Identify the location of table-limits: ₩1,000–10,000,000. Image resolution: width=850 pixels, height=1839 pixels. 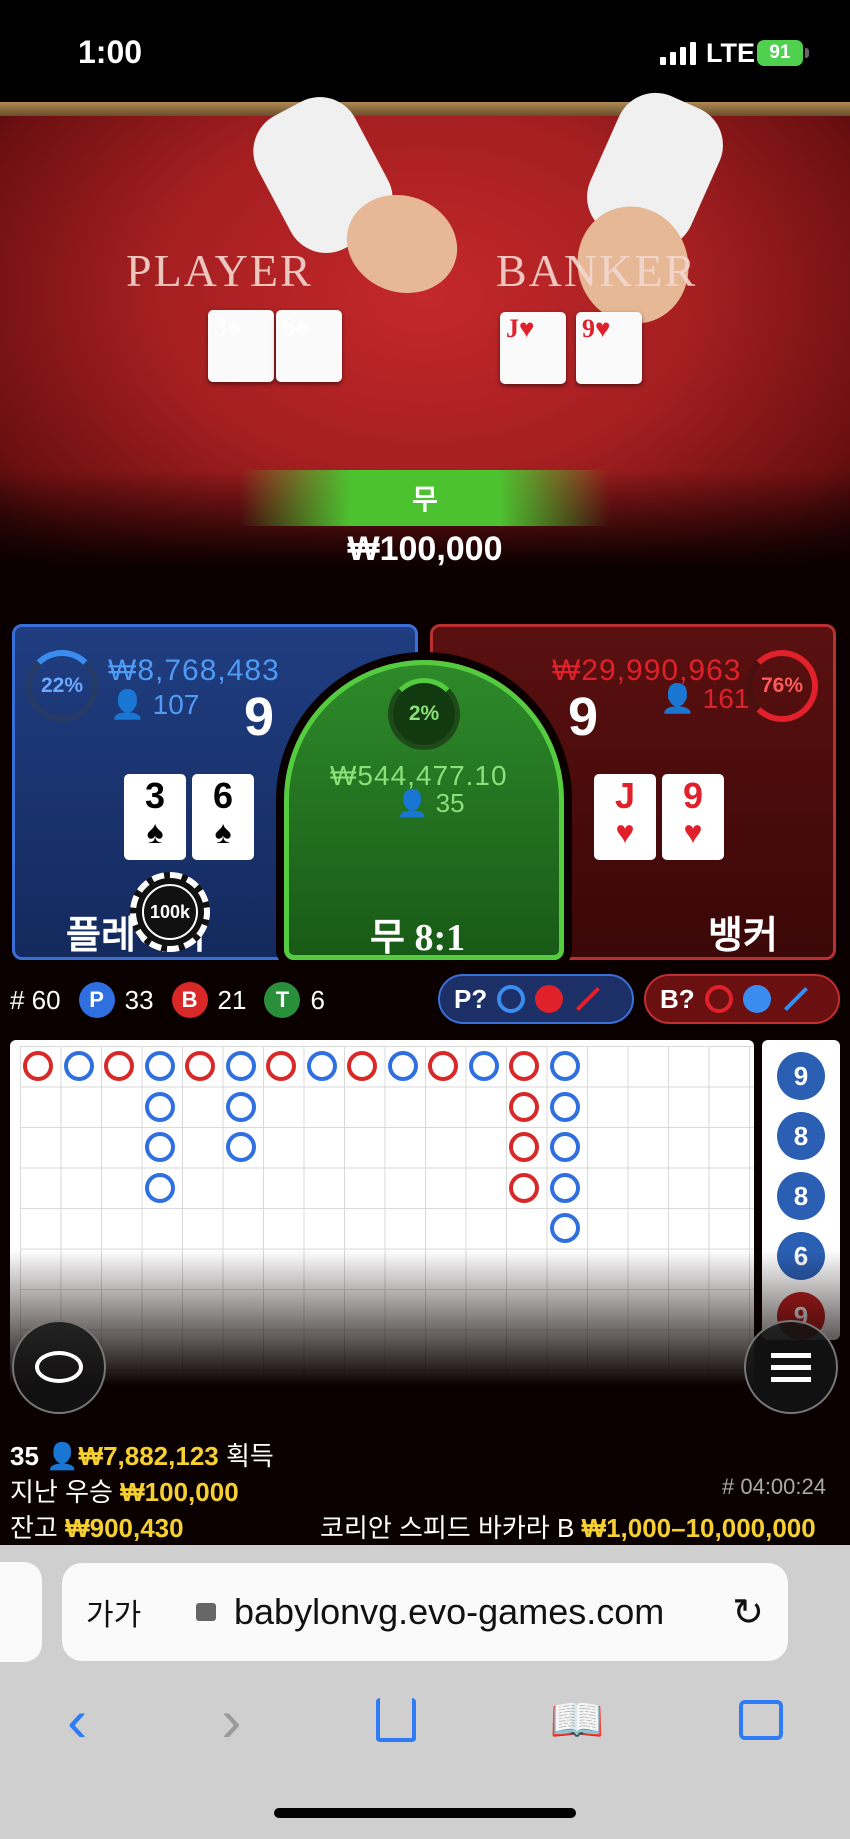
(698, 1528).